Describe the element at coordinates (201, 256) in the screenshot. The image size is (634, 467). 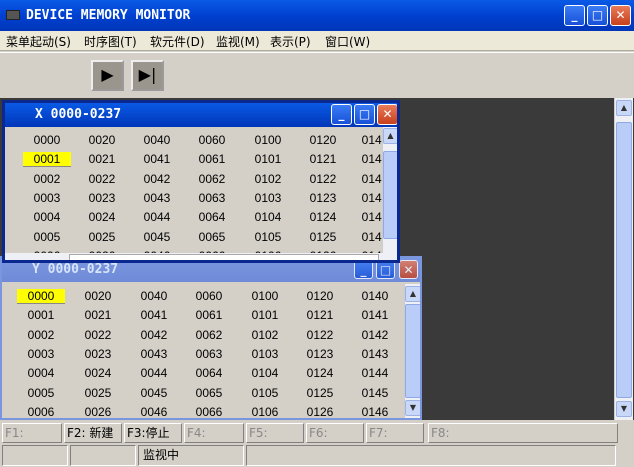
I see `x-horizontal-scrollbar` at that location.